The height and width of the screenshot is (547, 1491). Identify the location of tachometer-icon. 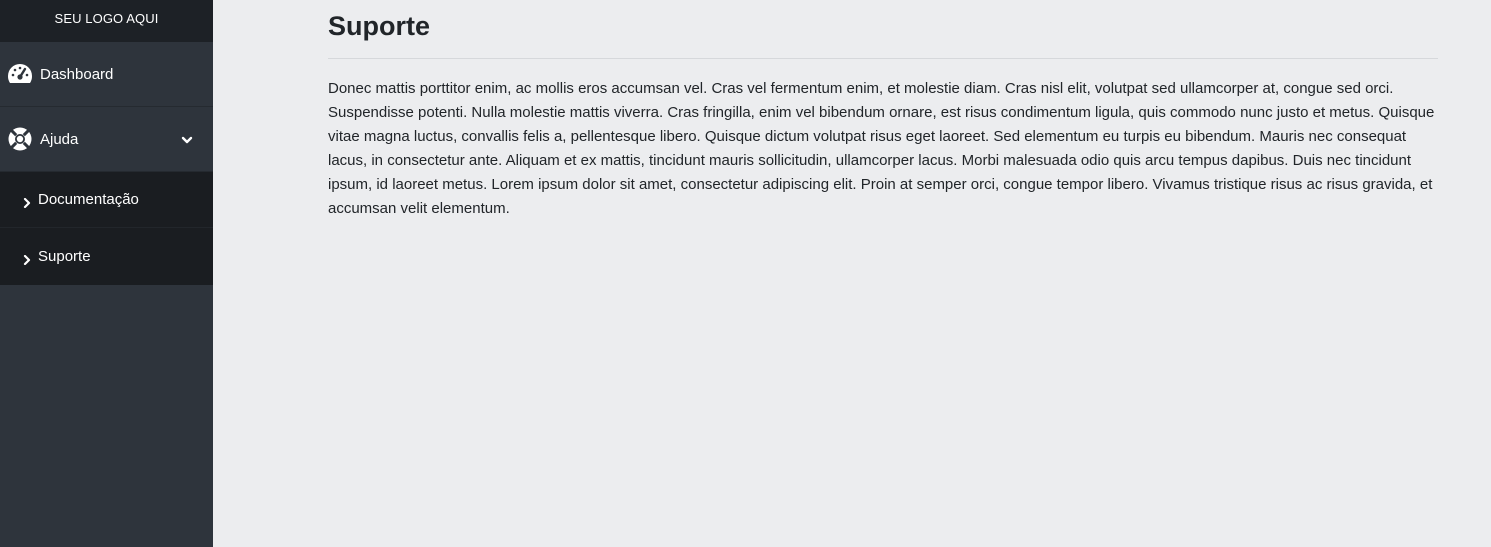
(20, 74).